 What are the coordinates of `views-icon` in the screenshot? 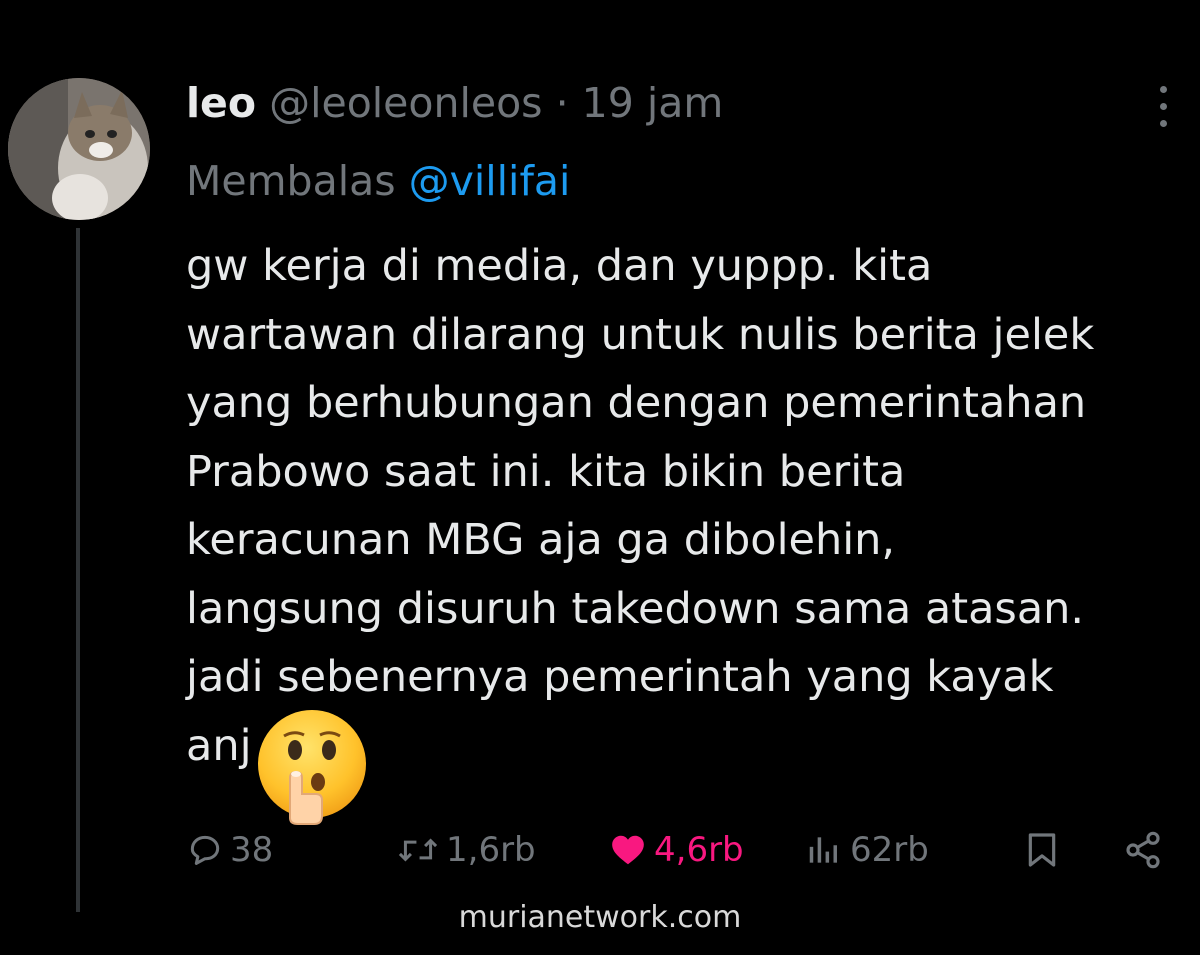 It's located at (823, 850).